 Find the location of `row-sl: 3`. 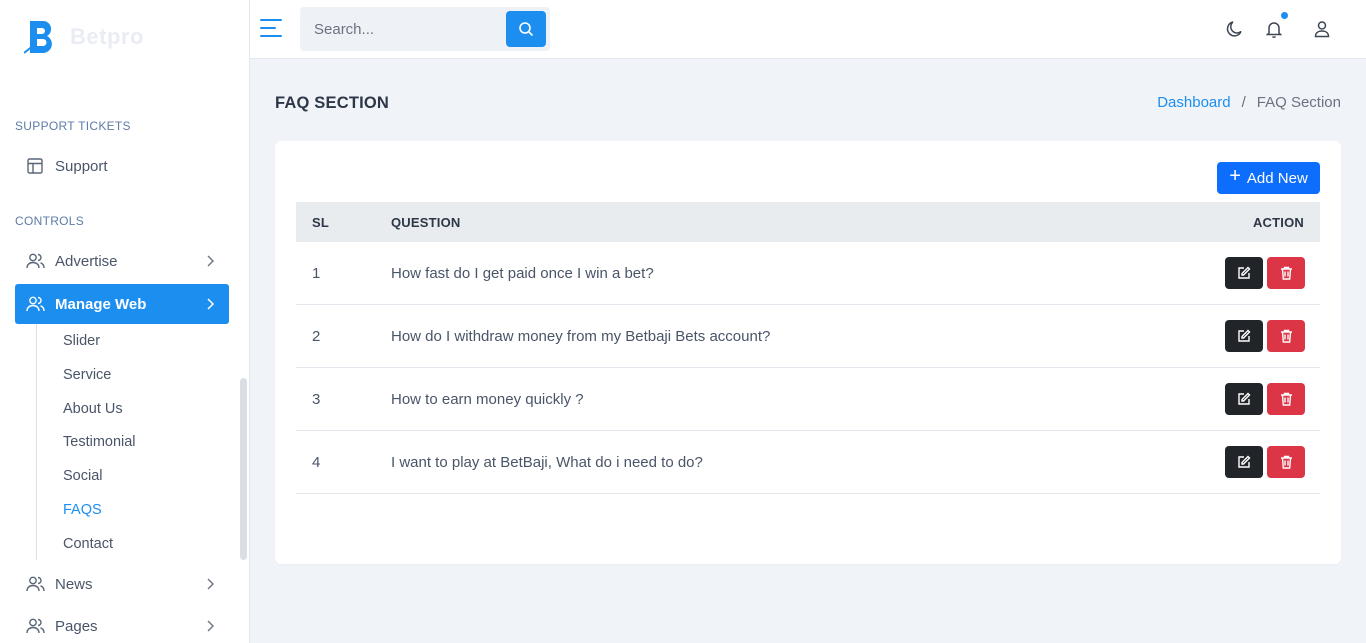

row-sl: 3 is located at coordinates (316, 399).